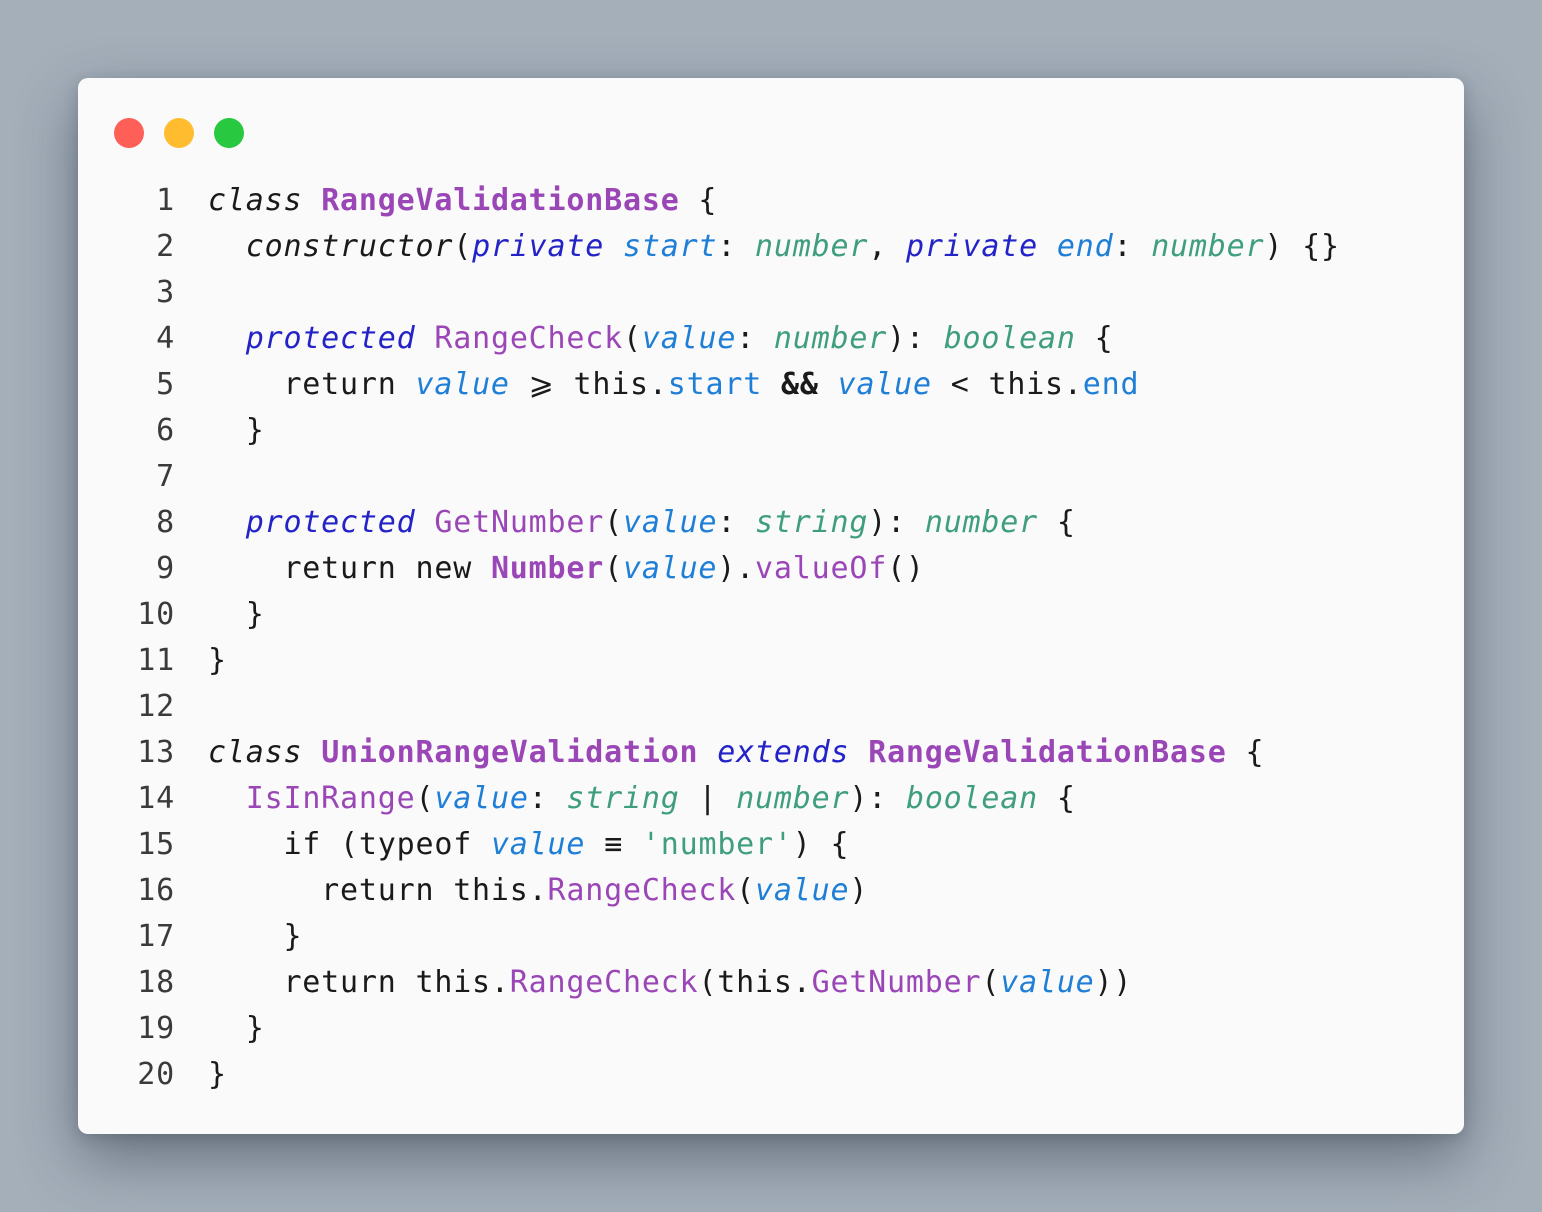 The height and width of the screenshot is (1212, 1542). Describe the element at coordinates (165, 568) in the screenshot. I see `line-number: 9` at that location.